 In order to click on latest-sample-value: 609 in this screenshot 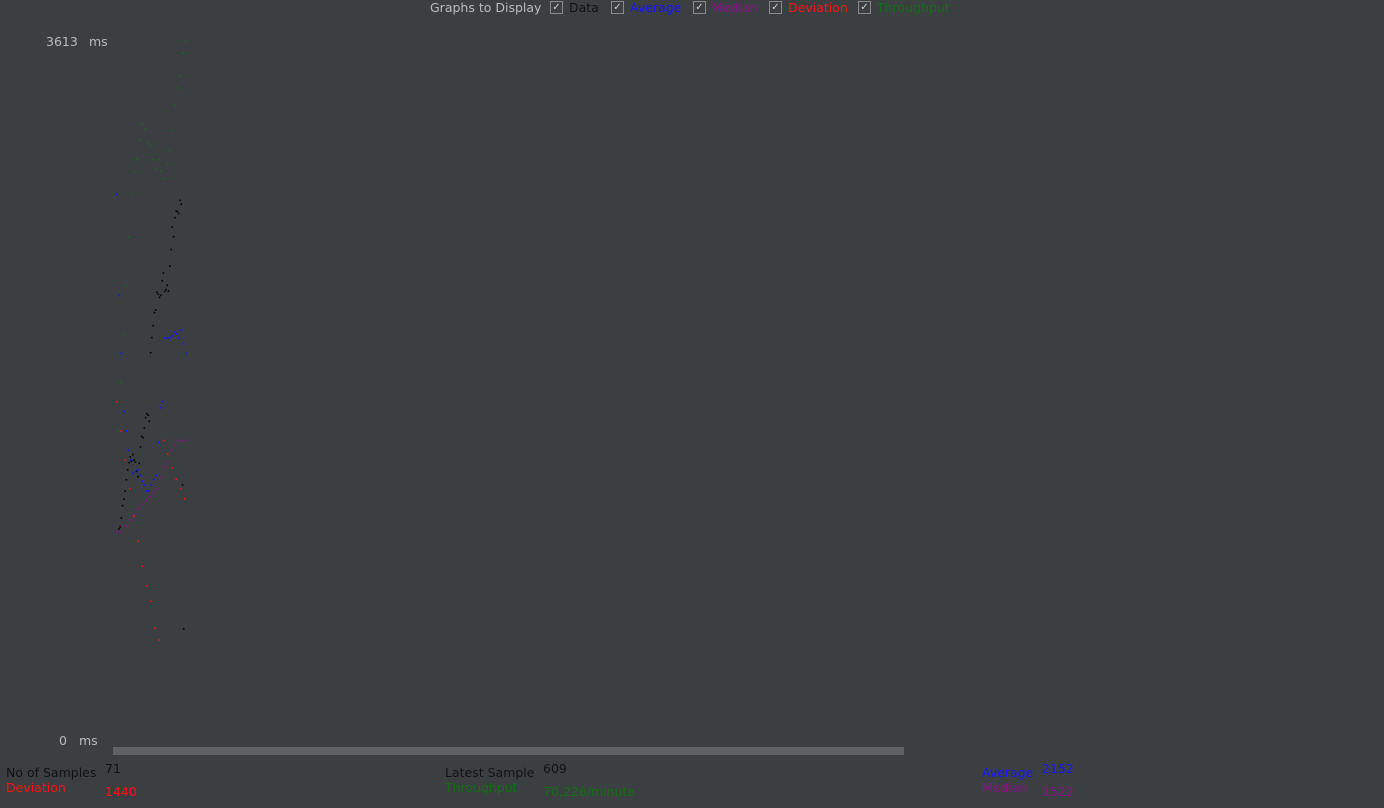, I will do `click(555, 768)`.